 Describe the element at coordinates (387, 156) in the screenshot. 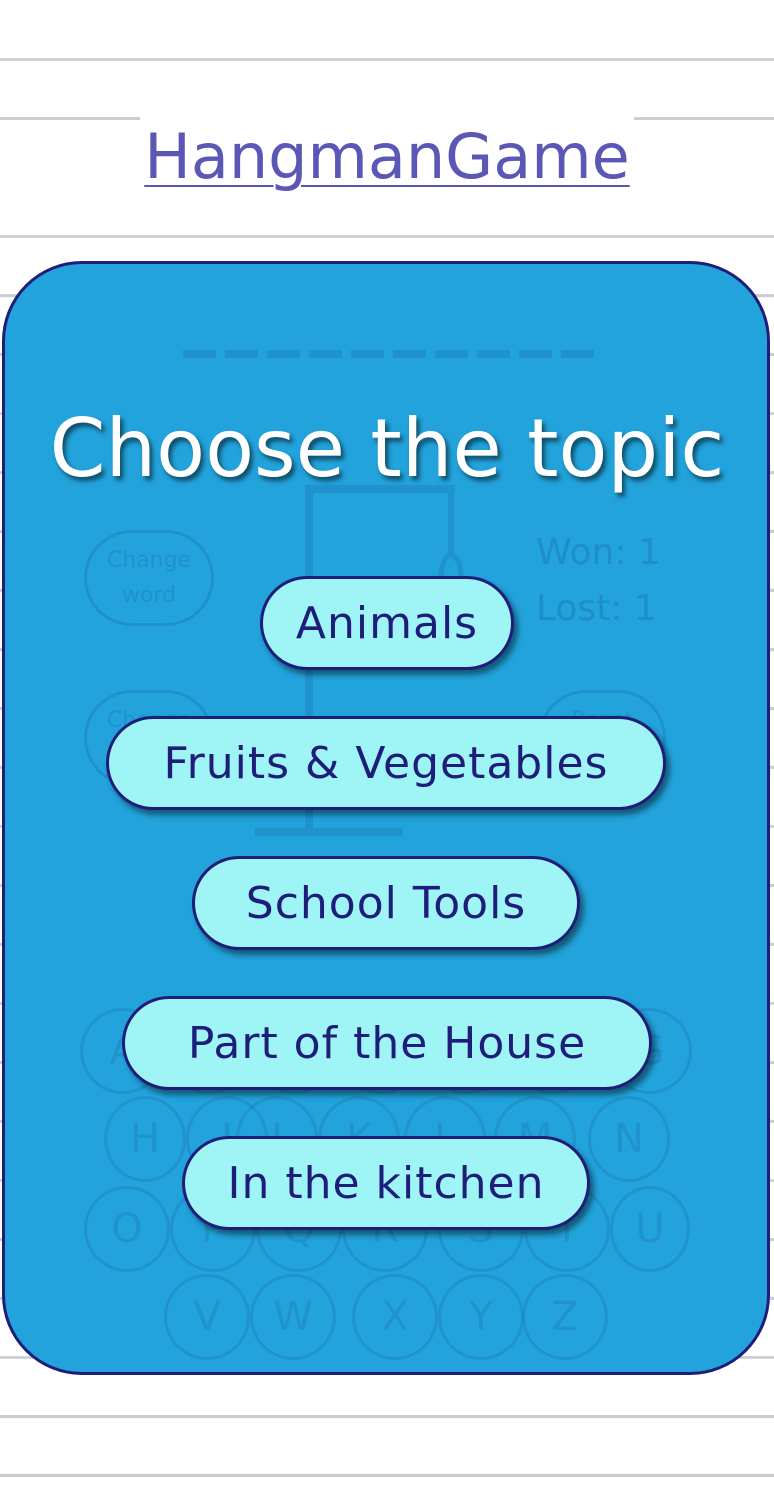

I see `page-title: HangmanGame` at that location.